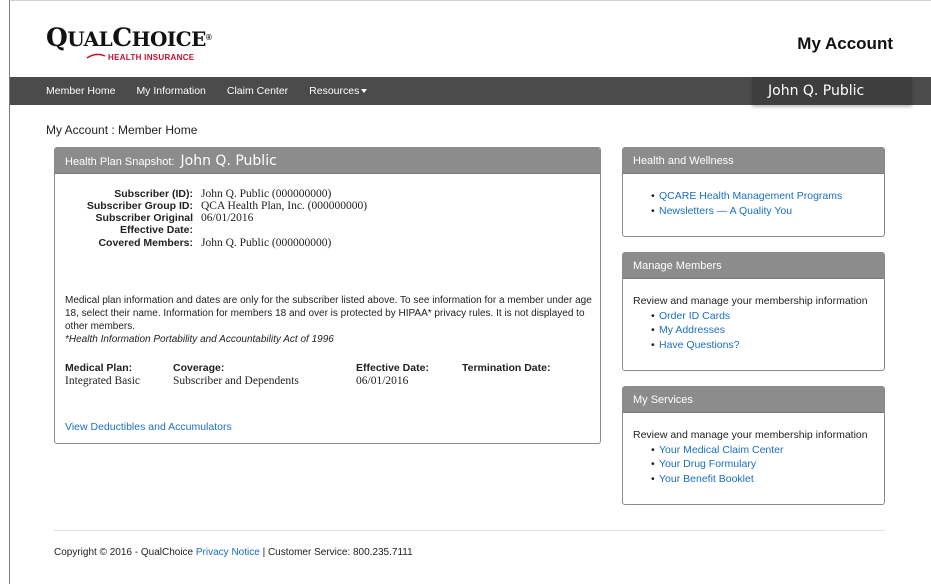 The width and height of the screenshot is (931, 584). I want to click on copyright-text: Copyright © 2016 - QualChoice, so click(125, 552).